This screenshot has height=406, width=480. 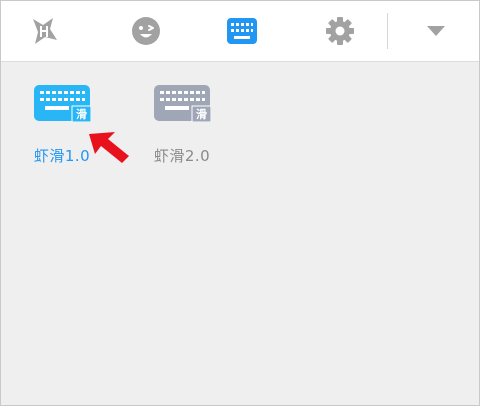 I want to click on dropdown-arrow-icon, so click(x=436, y=31).